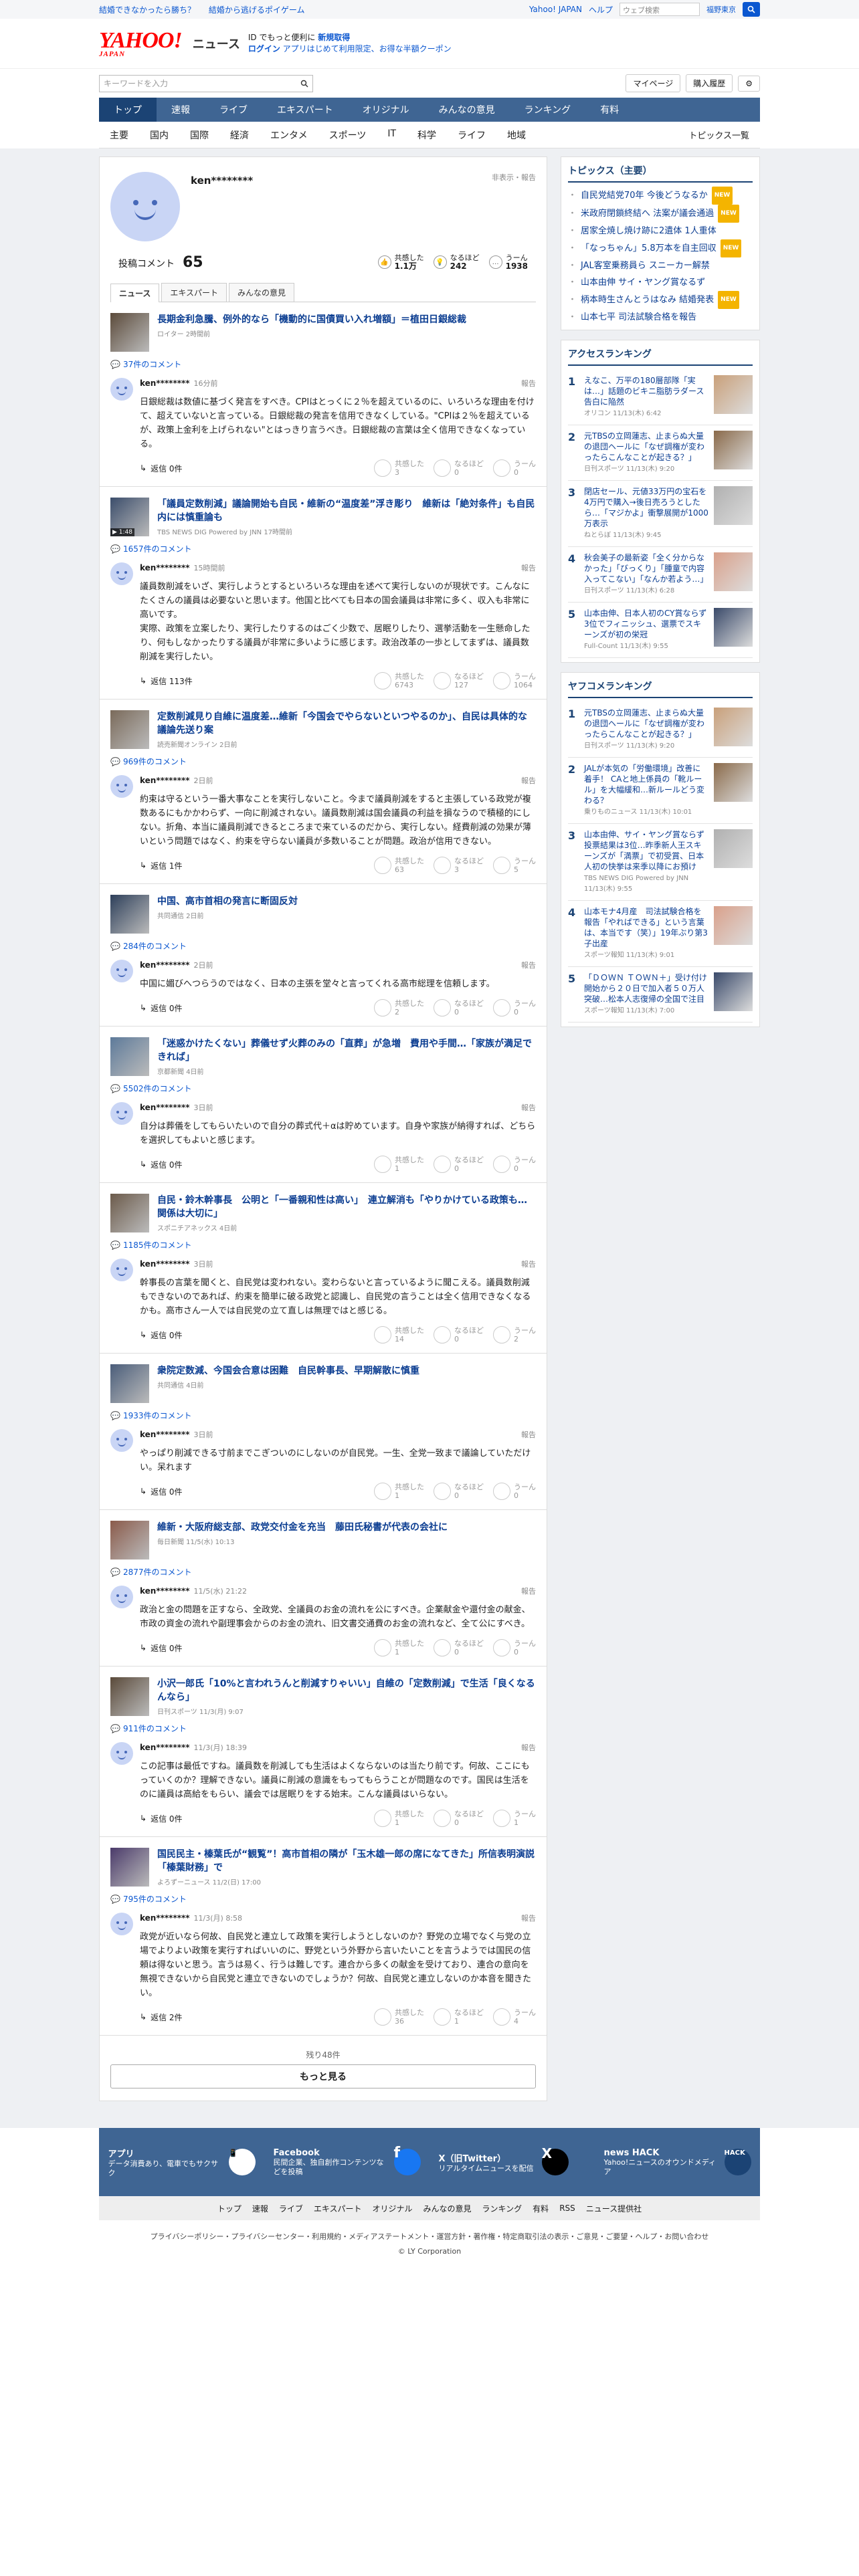 The image size is (859, 2576). What do you see at coordinates (386, 110) in the screenshot?
I see `gnav-original: オリジナル` at bounding box center [386, 110].